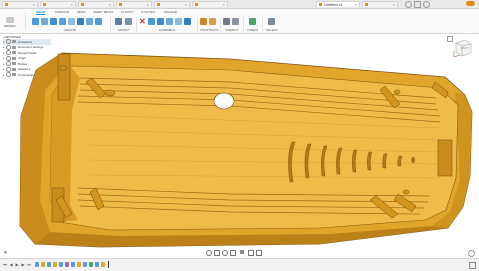  Describe the element at coordinates (148, 12) in the screenshot. I see `tab-utilities: UTILITIES` at that location.